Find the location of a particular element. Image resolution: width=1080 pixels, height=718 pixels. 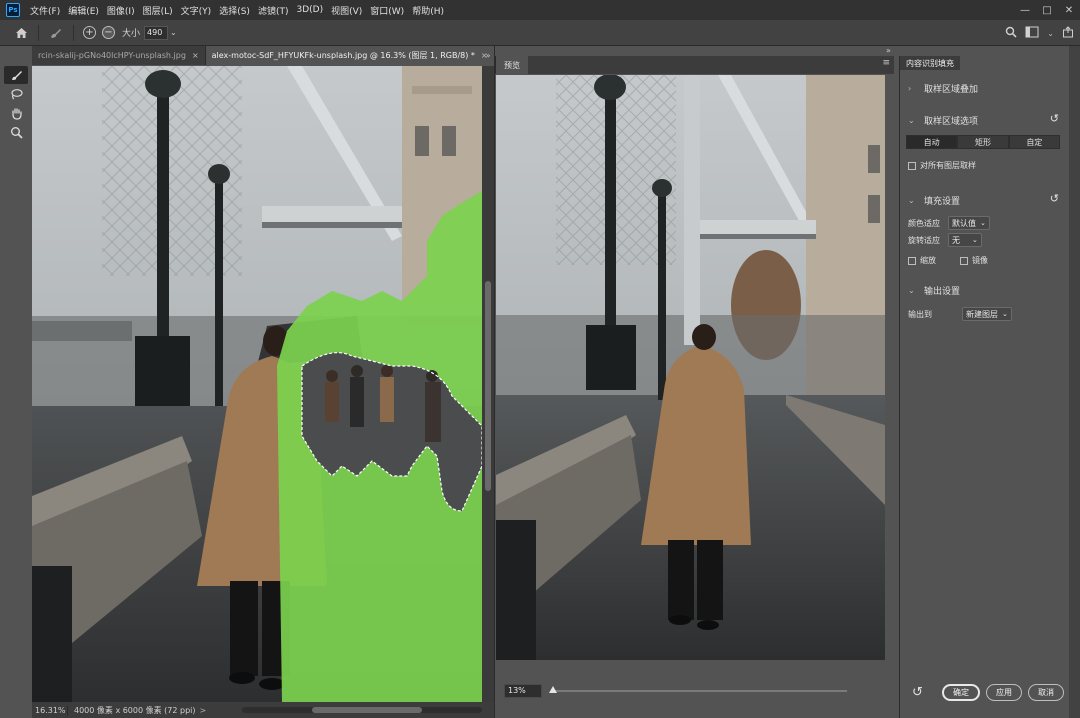

color-adaptation-dropdown: 默认值 ⌄ is located at coordinates (969, 223).